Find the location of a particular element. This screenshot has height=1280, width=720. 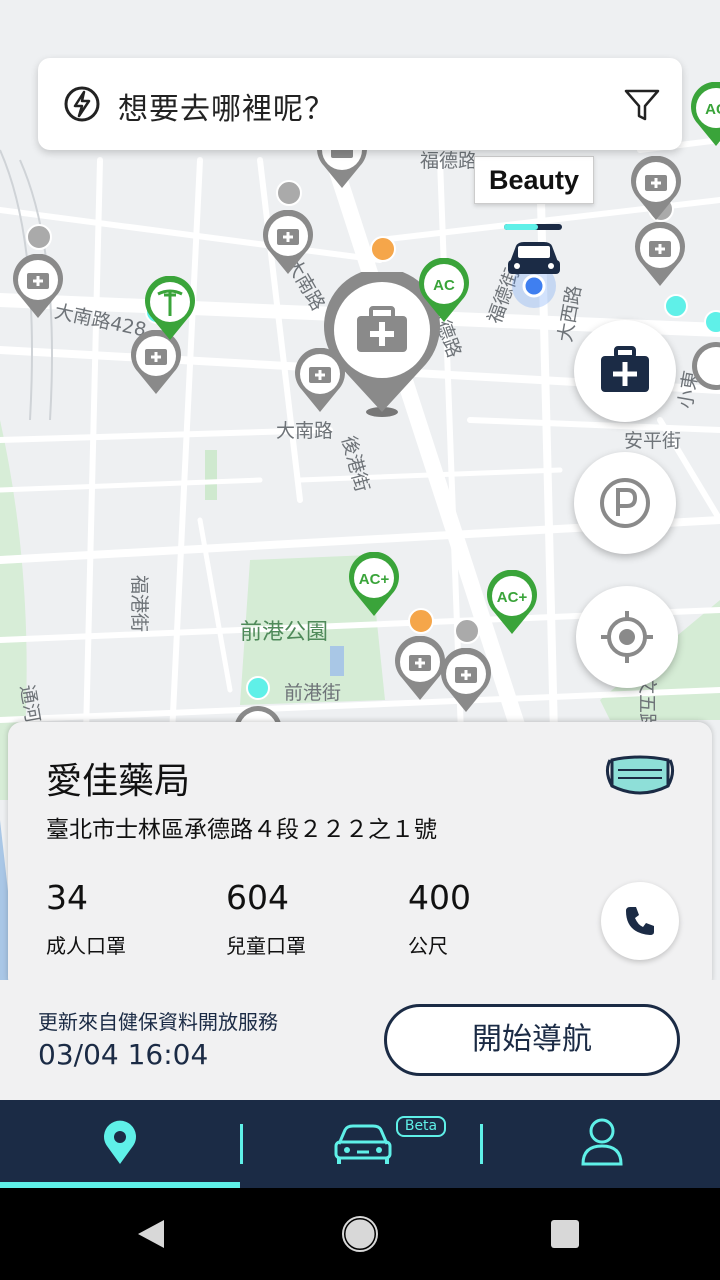

locate-me-button is located at coordinates (627, 637).